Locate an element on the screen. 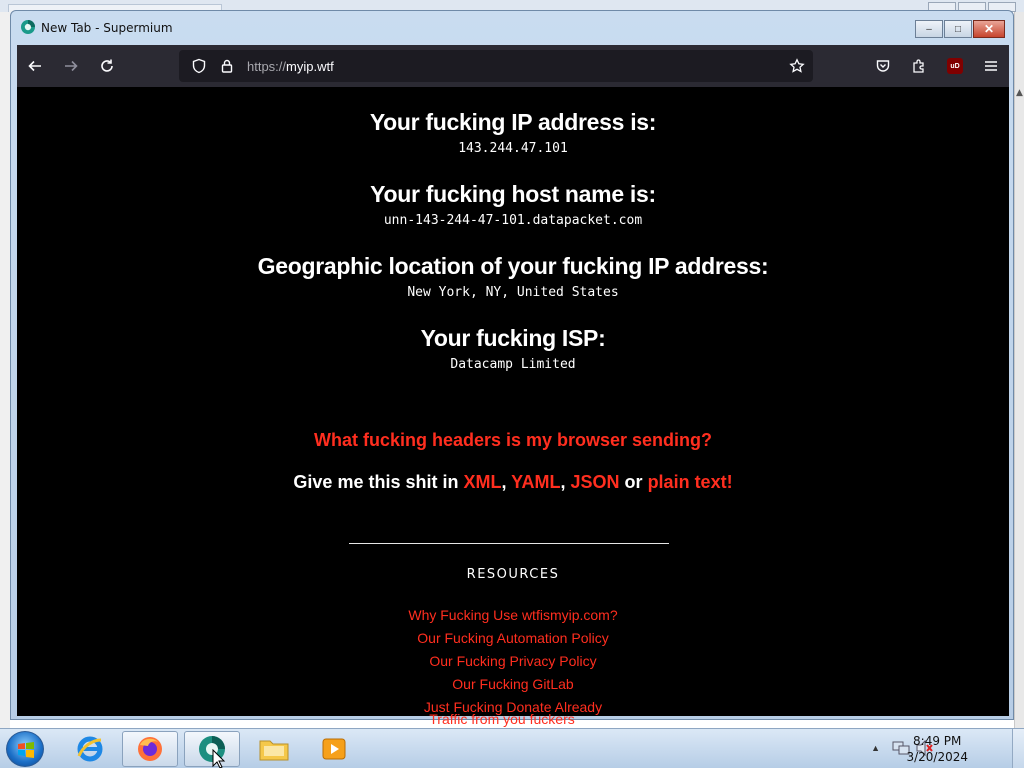  isp-heading: Your fucking ISP: is located at coordinates (513, 338).